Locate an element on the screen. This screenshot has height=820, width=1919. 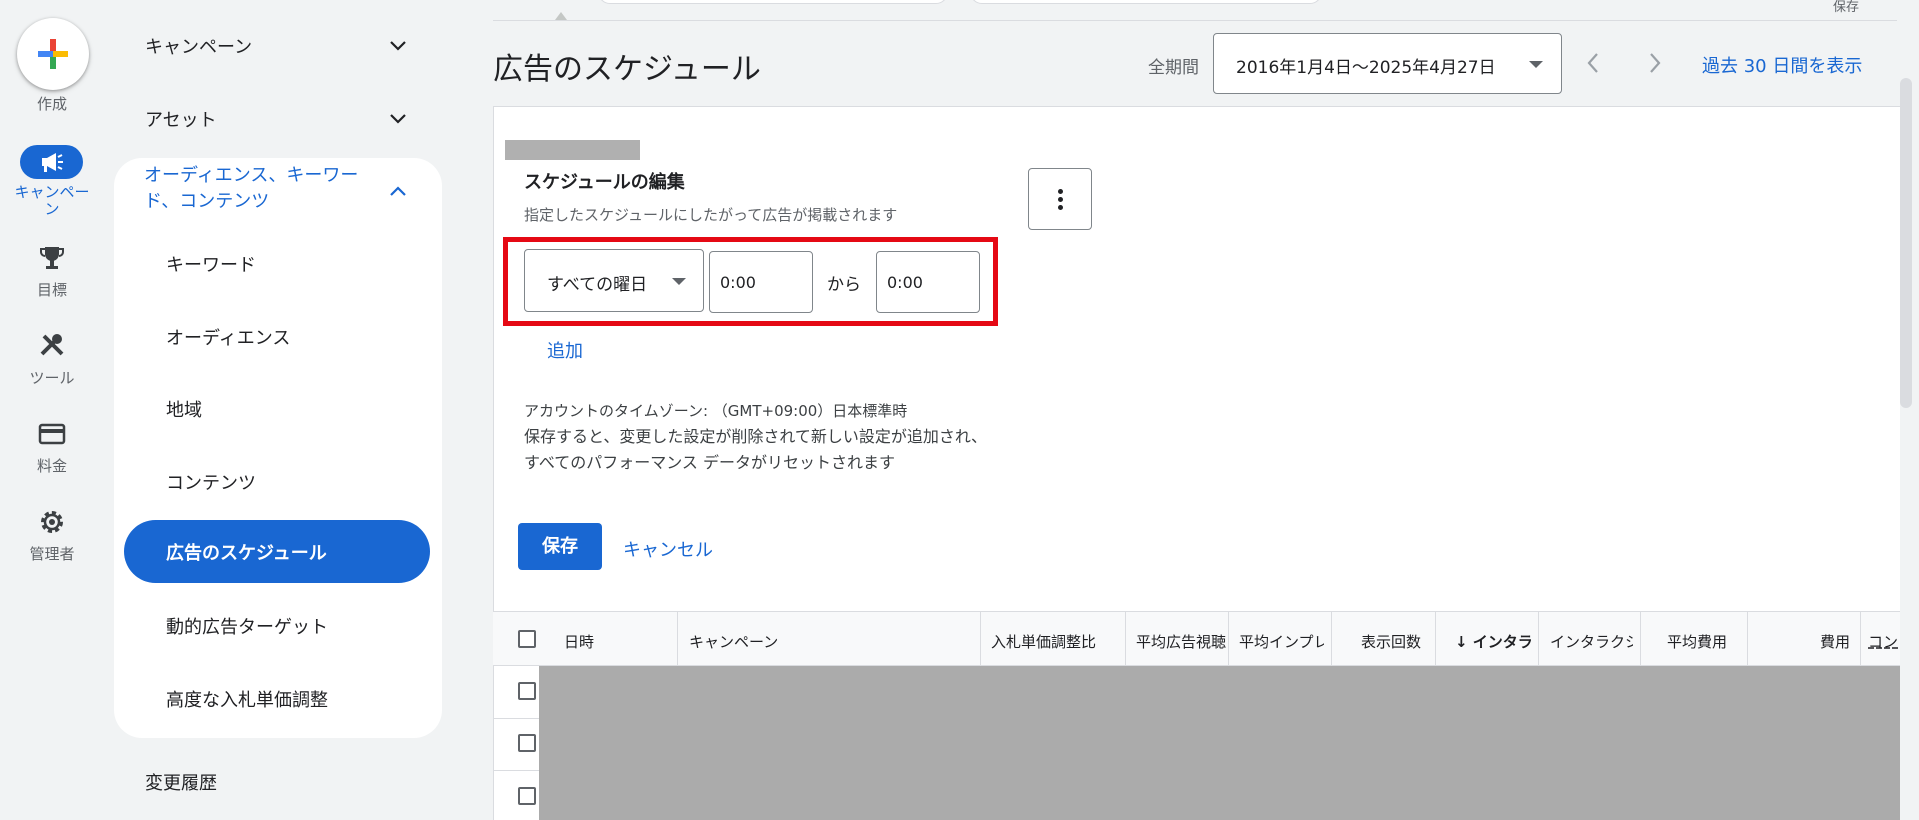
sidebar-item-keywords: キーワード is located at coordinates (211, 264).